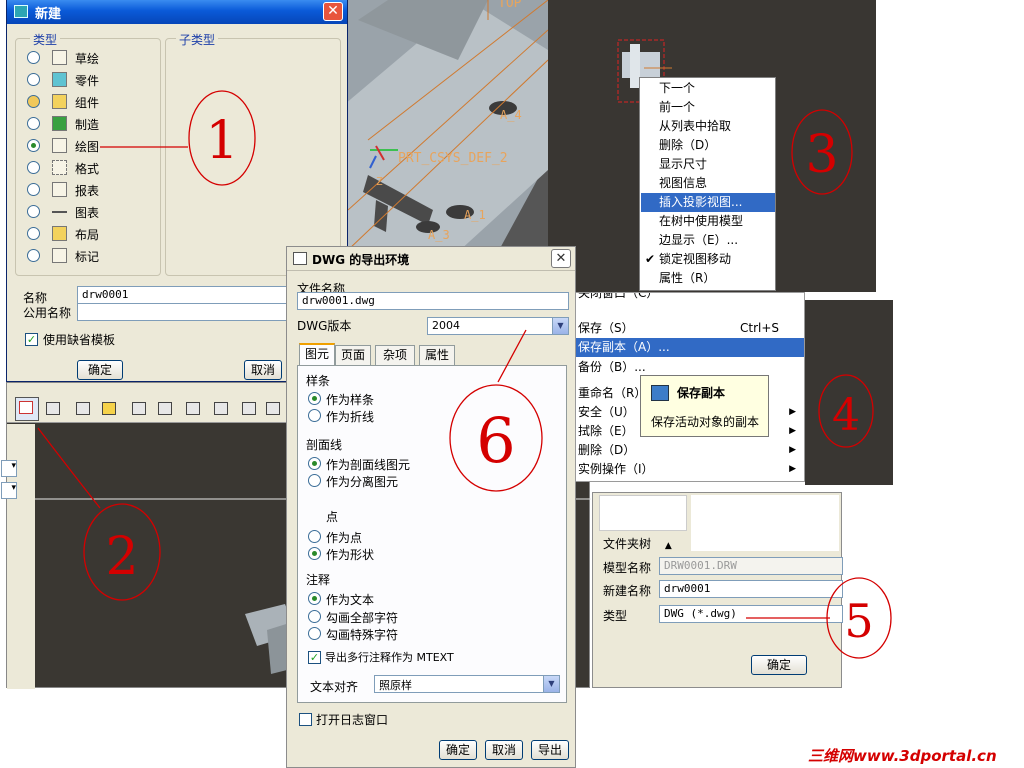 The width and height of the screenshot is (1024, 768). Describe the element at coordinates (433, 301) in the screenshot. I see `file-name-input: drw0001.dwg` at that location.